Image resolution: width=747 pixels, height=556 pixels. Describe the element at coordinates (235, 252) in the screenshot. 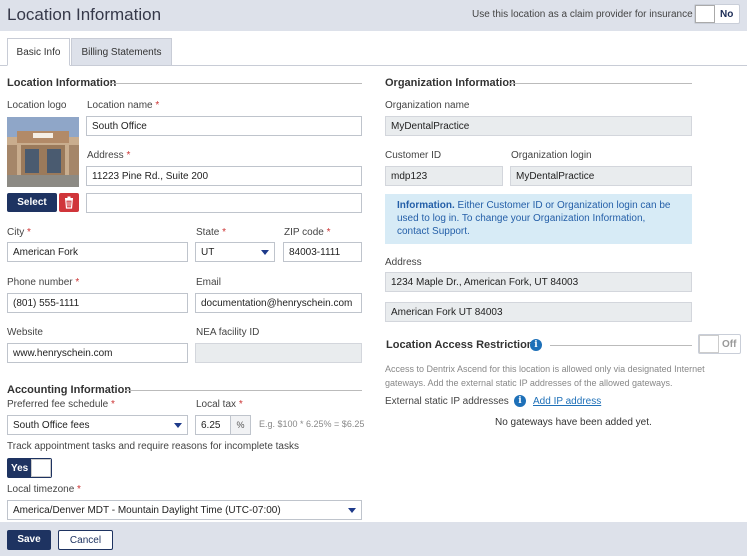

I see `state-select: UT` at that location.